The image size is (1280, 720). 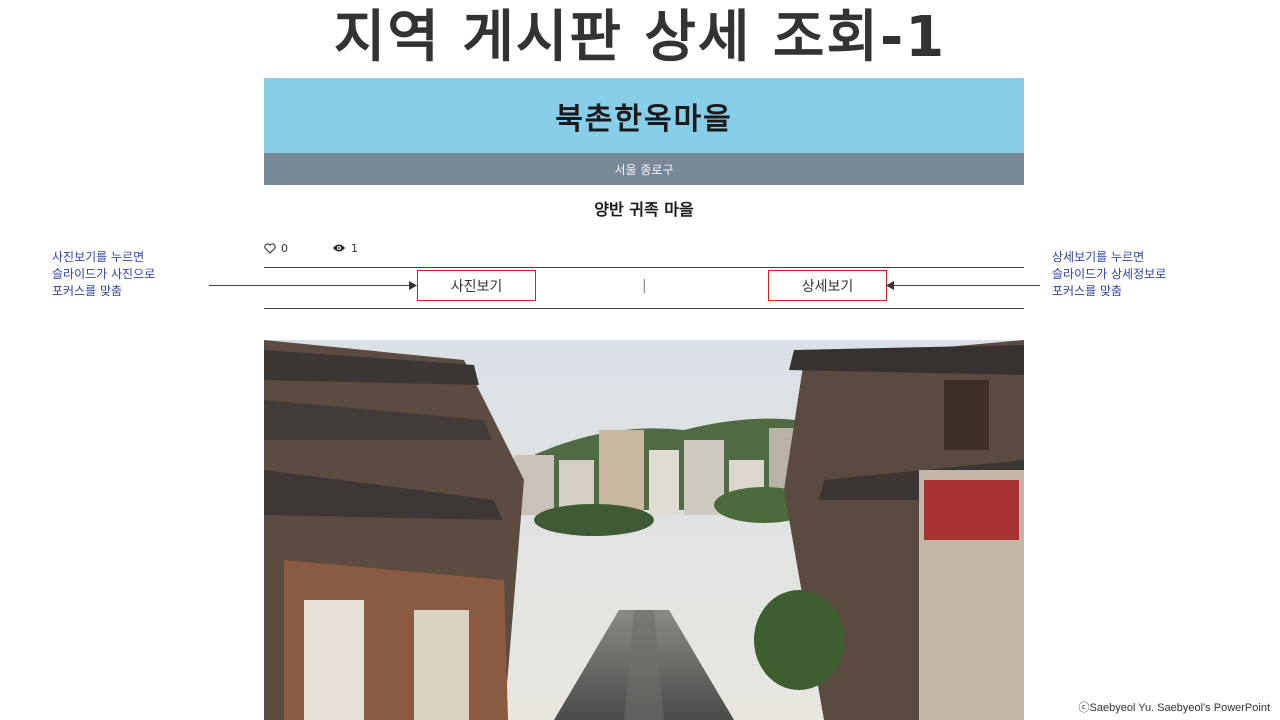 I want to click on annotation-arrow-right, so click(x=966, y=285).